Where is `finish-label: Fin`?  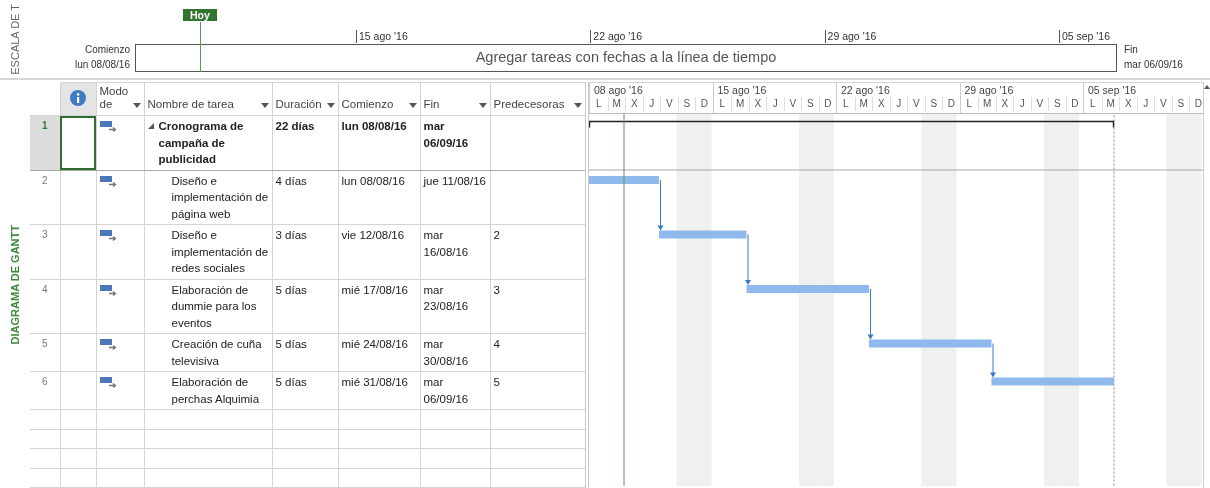
finish-label: Fin is located at coordinates (1131, 50).